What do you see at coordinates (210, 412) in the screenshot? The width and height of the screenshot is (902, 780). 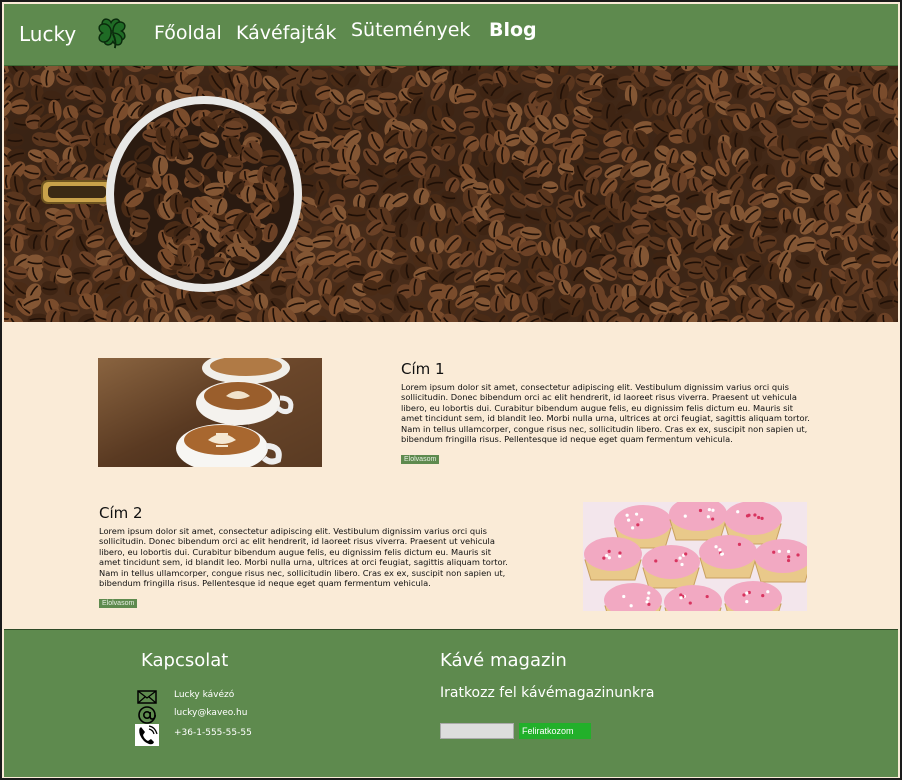 I see `latte-art-image` at bounding box center [210, 412].